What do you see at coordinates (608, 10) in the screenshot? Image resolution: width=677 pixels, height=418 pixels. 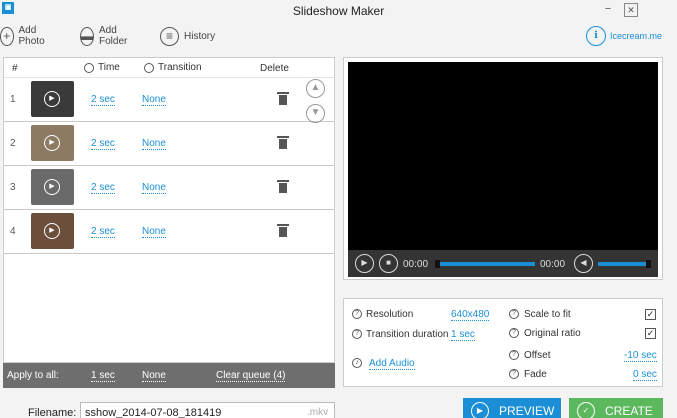 I see `minimize-icon: −` at bounding box center [608, 10].